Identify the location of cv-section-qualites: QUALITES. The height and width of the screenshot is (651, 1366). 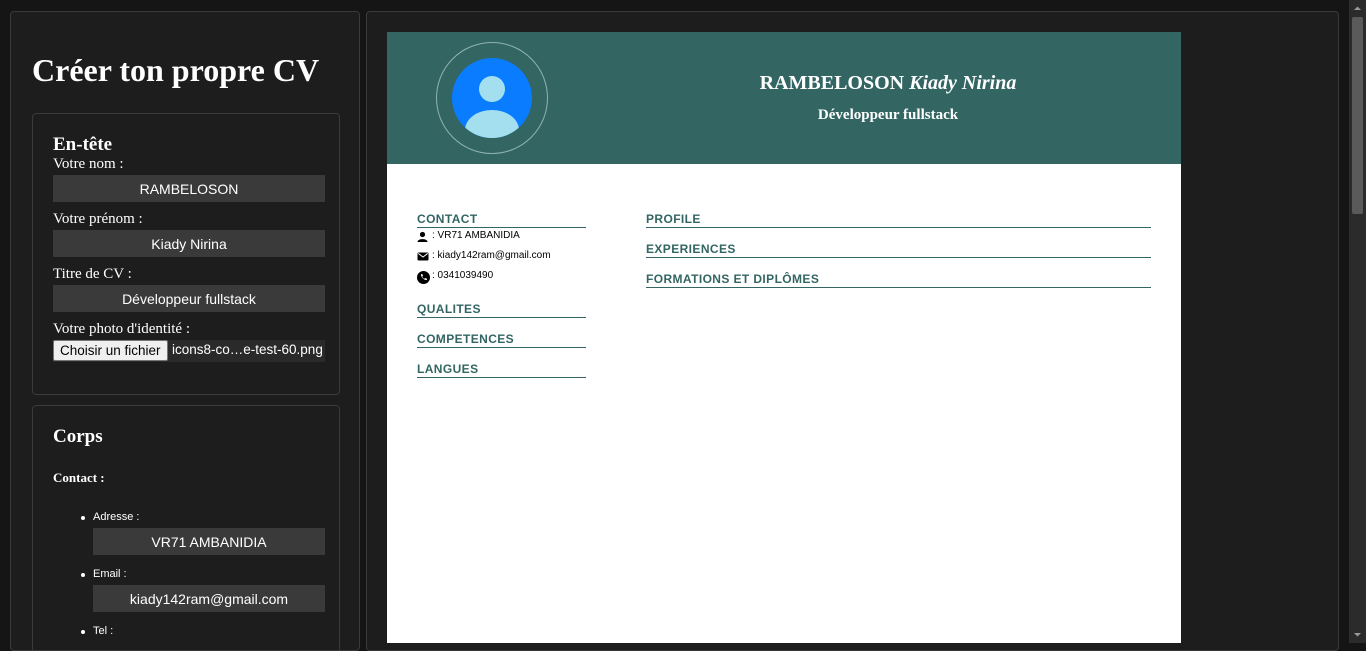
(501, 310).